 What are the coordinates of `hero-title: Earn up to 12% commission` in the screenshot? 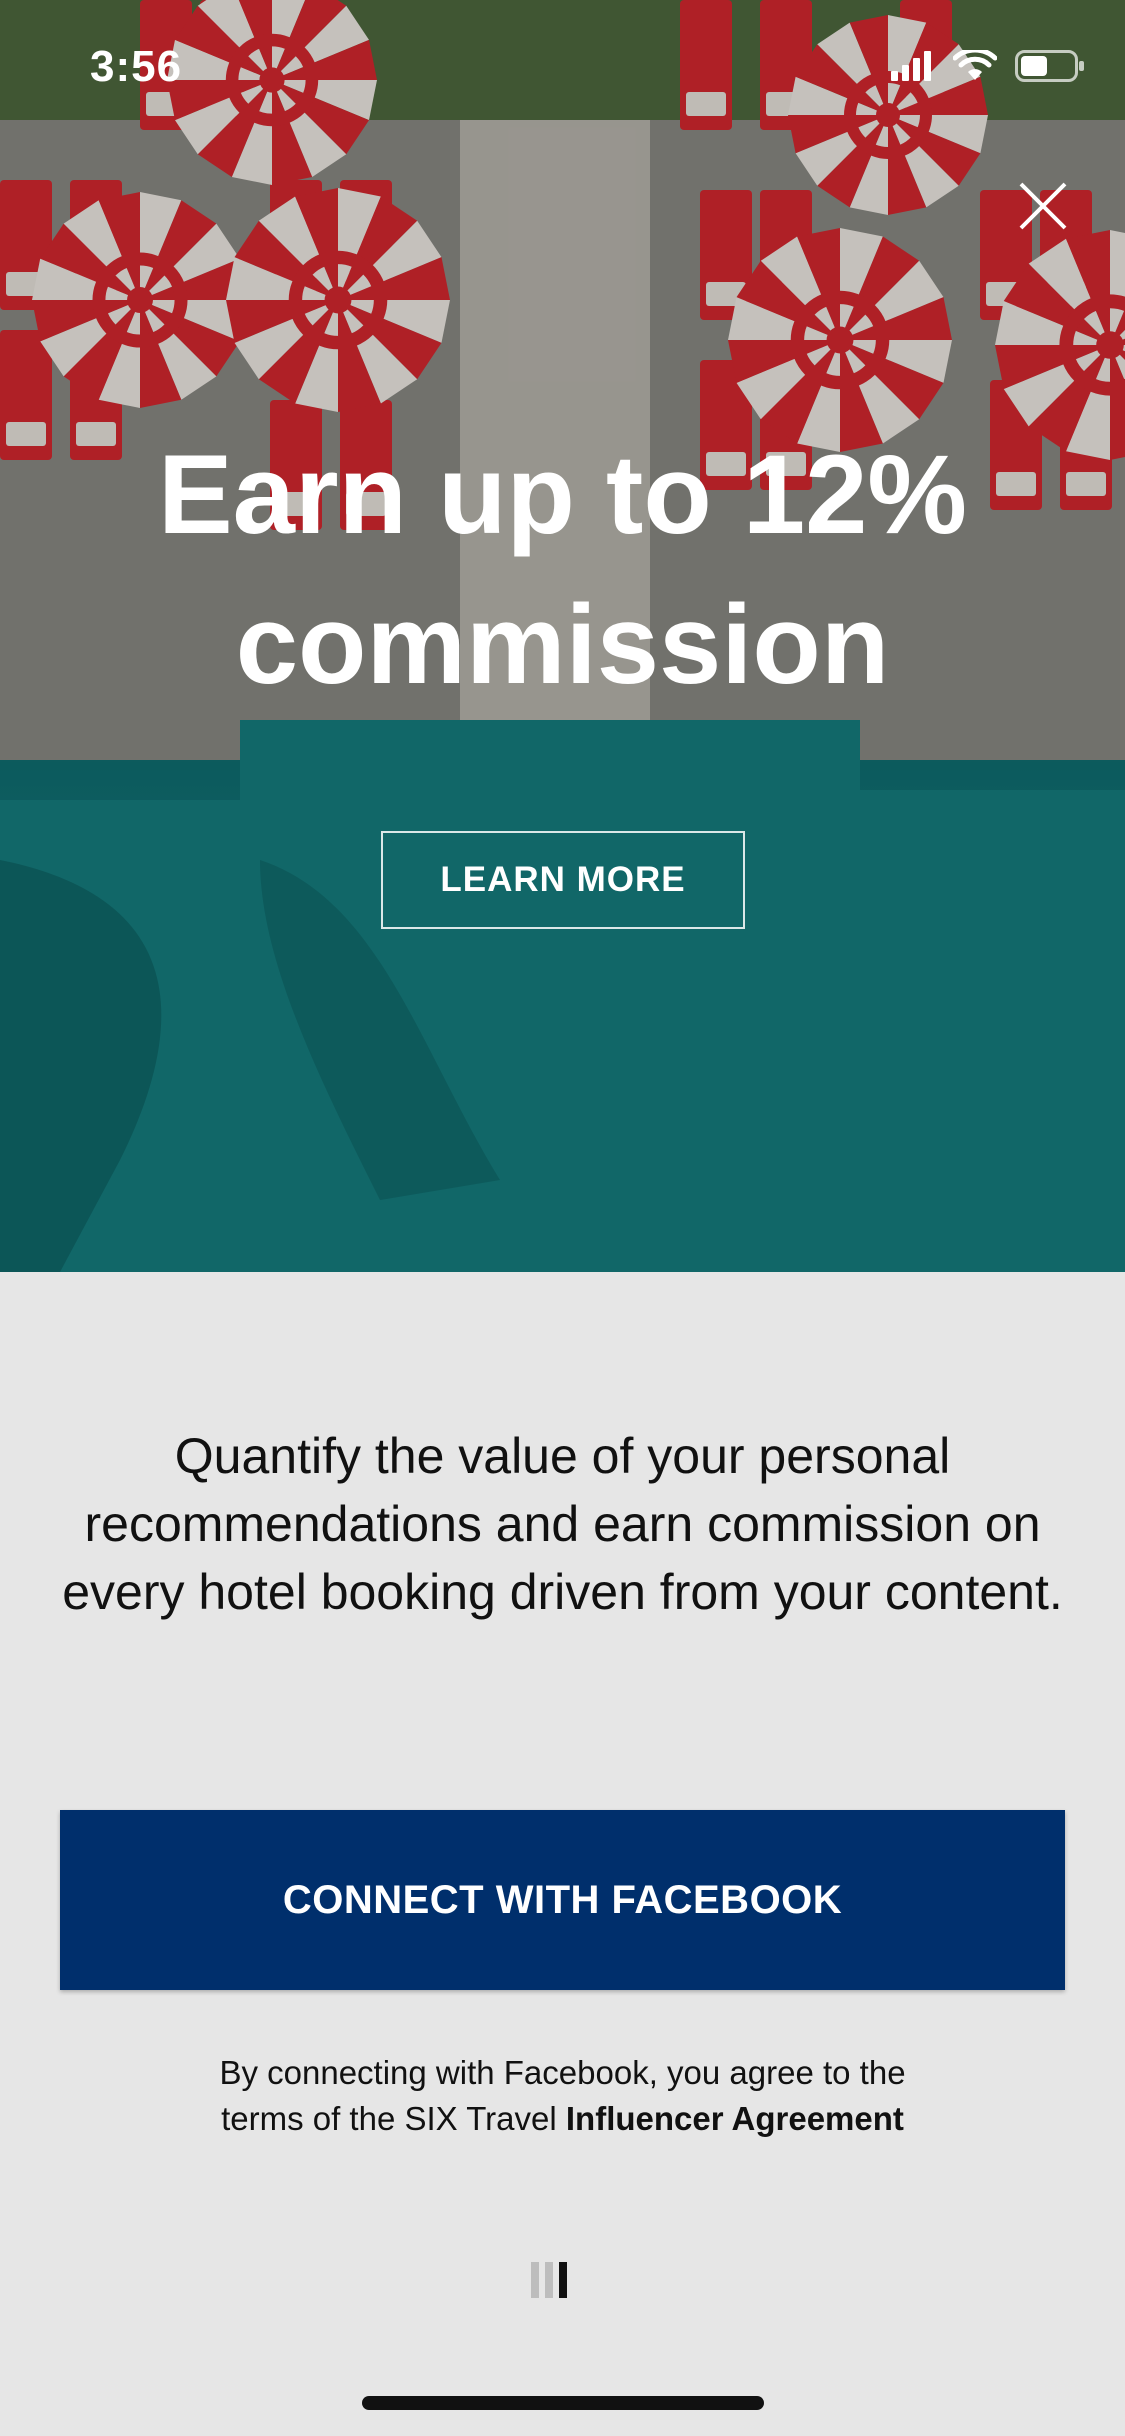 It's located at (562, 570).